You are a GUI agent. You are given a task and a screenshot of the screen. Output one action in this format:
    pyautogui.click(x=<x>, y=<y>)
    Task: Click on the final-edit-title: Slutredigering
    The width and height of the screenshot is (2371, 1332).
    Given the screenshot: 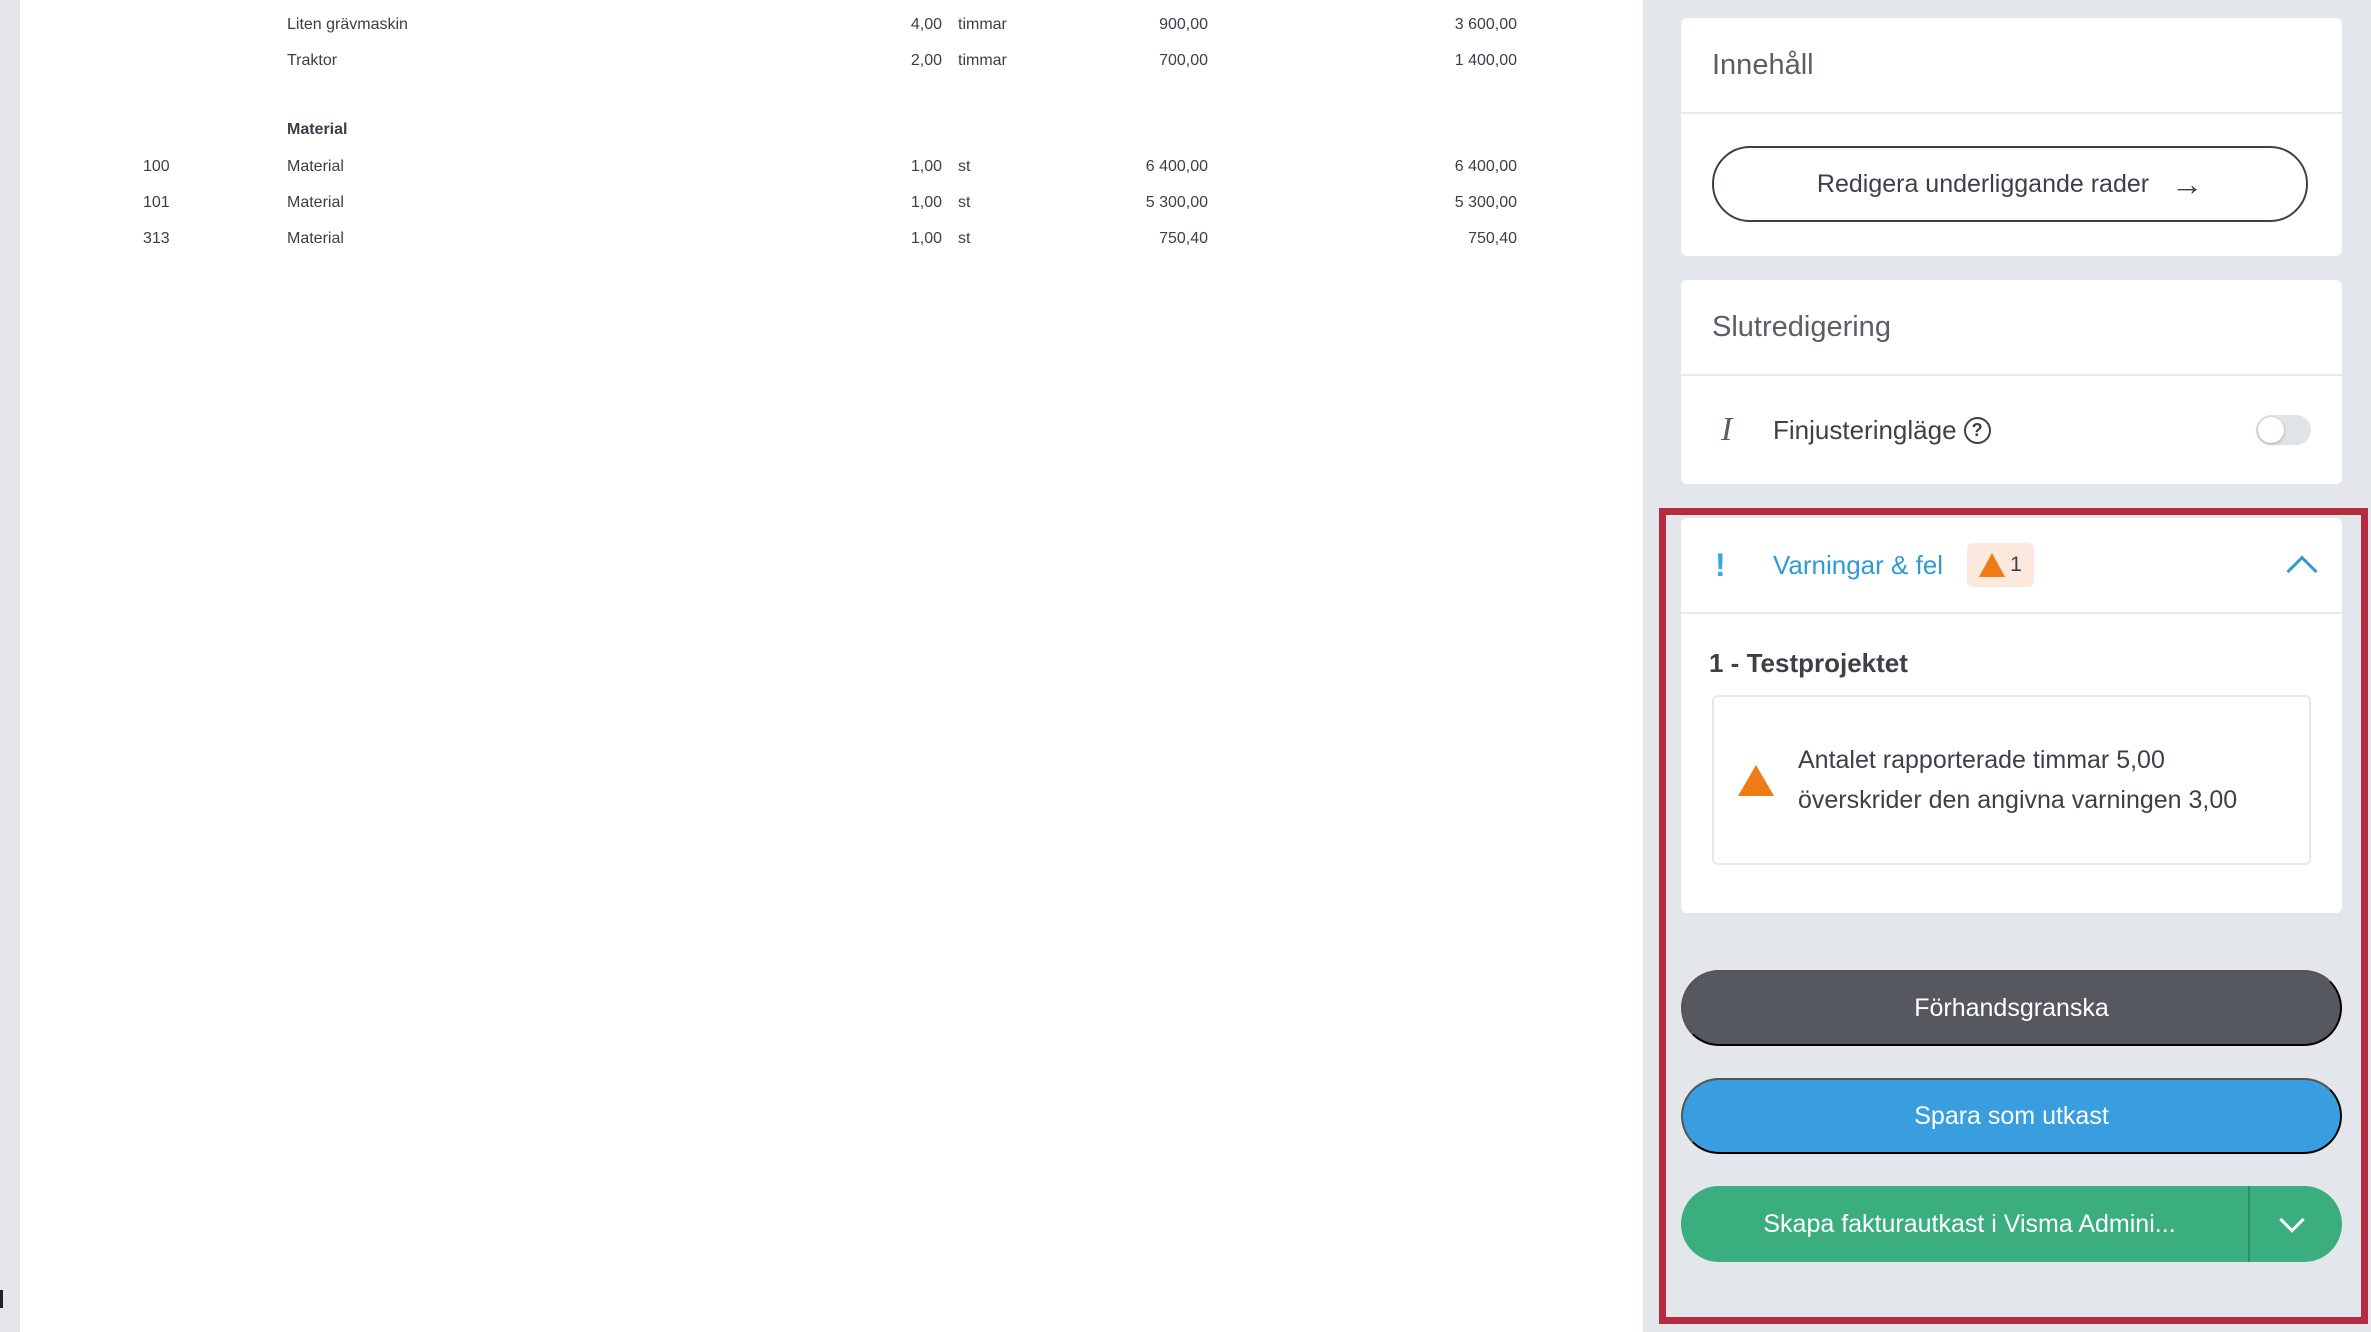 What is the action you would take?
    pyautogui.click(x=2011, y=328)
    